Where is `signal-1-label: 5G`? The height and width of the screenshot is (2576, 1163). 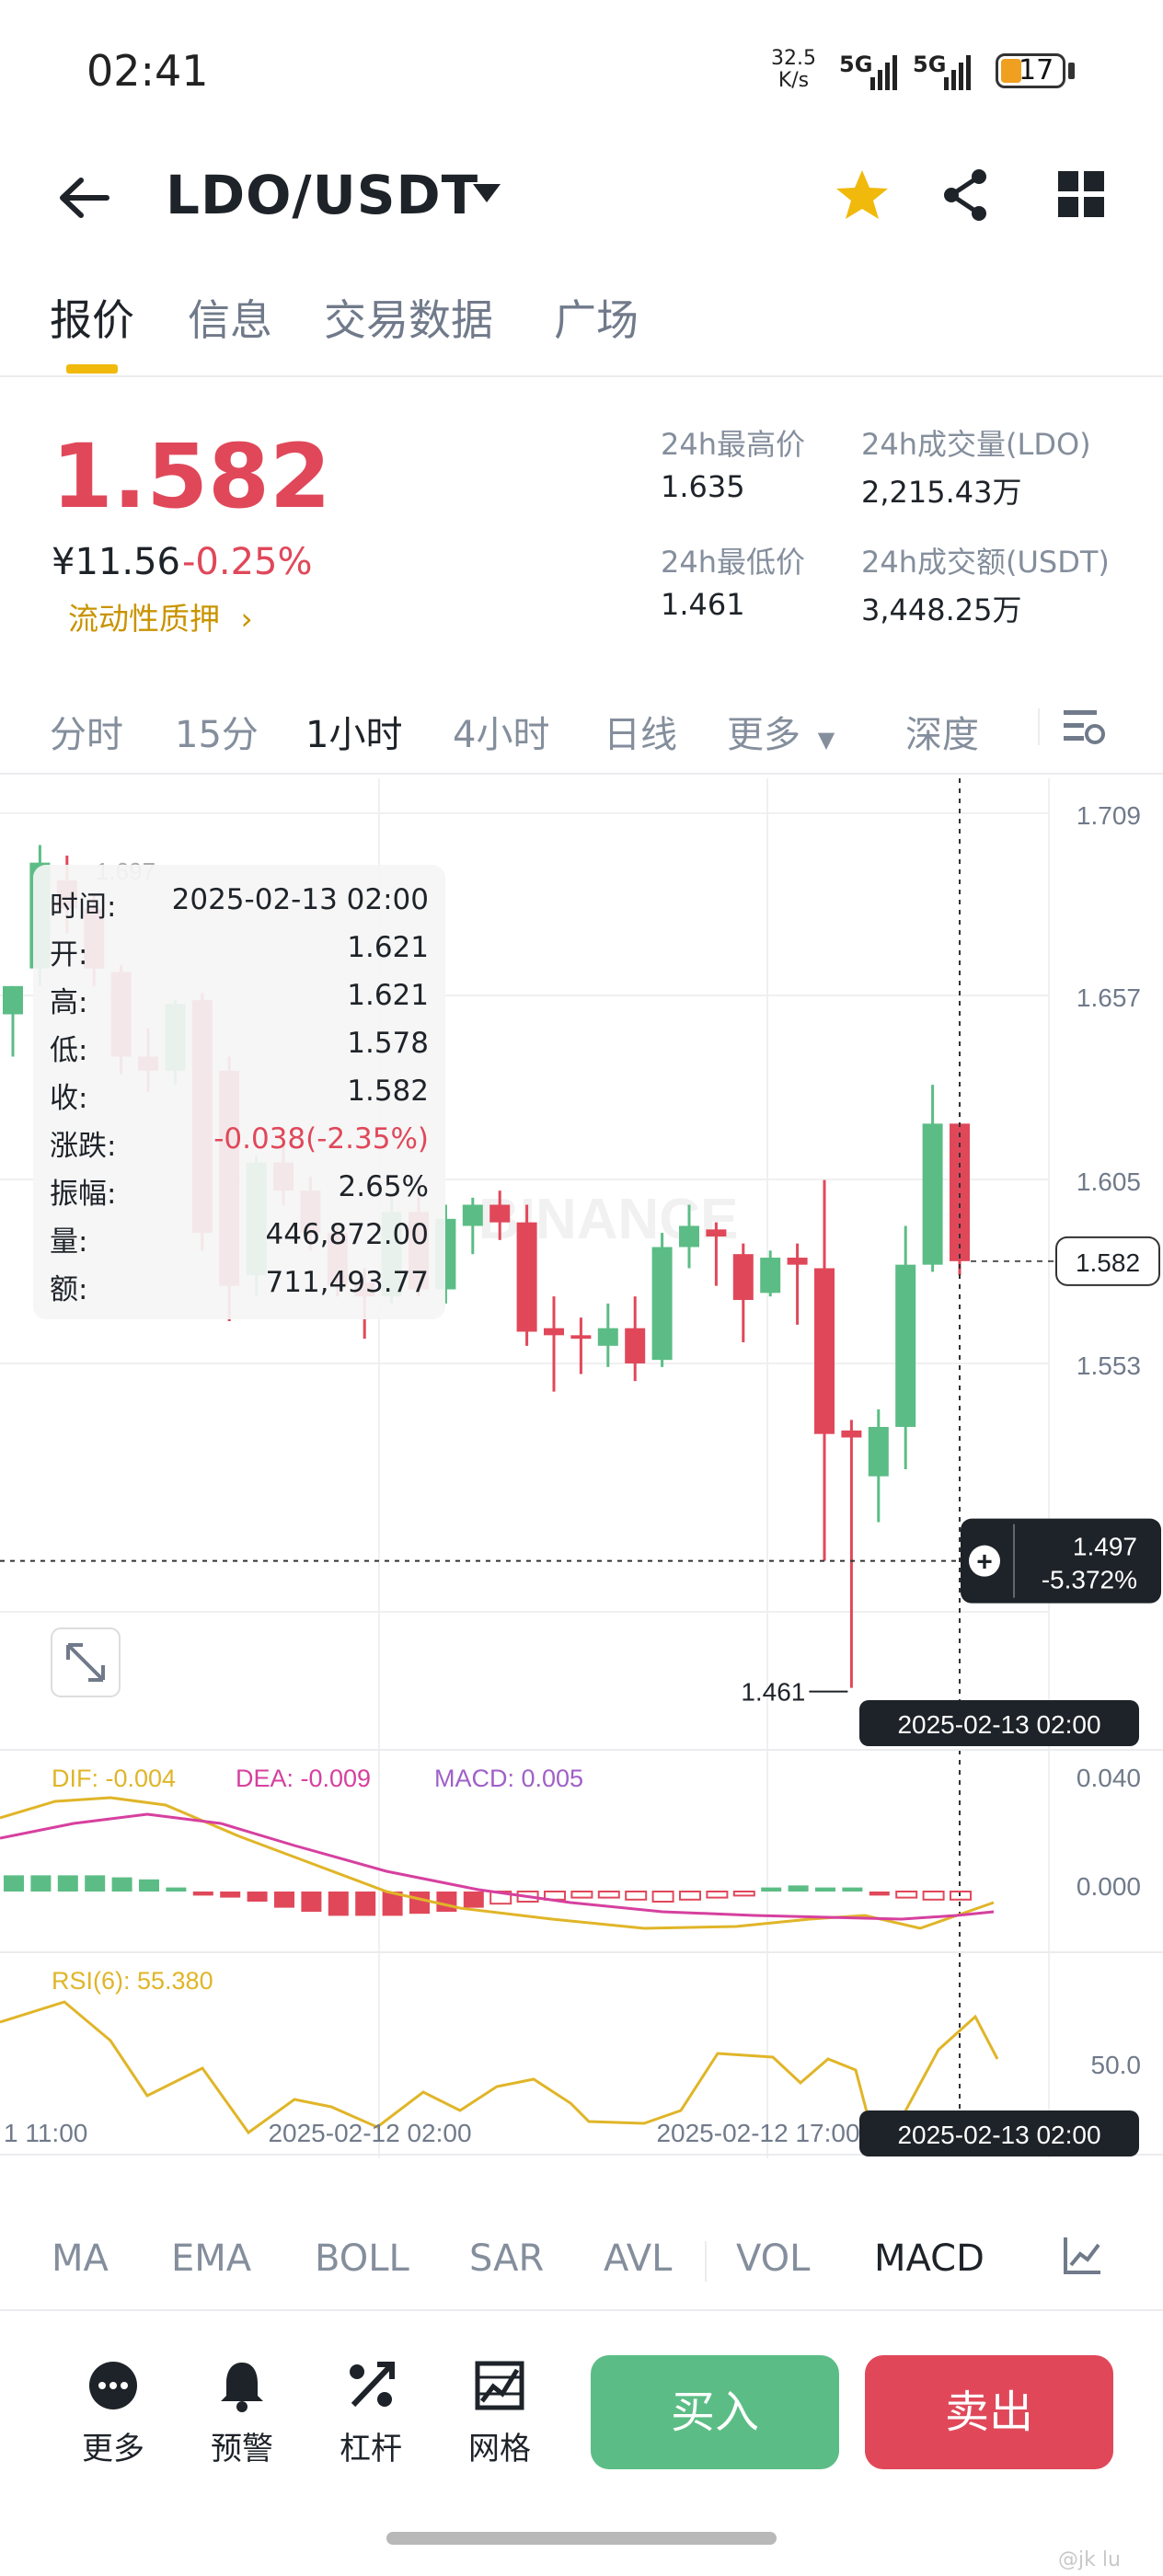
signal-1-label: 5G is located at coordinates (856, 64).